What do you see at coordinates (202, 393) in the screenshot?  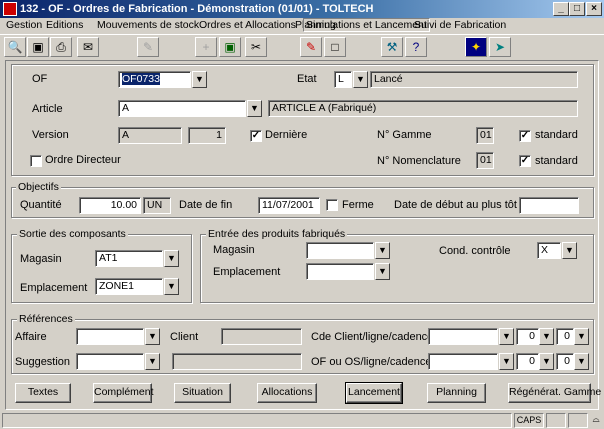 I see `situation-button: Situation` at bounding box center [202, 393].